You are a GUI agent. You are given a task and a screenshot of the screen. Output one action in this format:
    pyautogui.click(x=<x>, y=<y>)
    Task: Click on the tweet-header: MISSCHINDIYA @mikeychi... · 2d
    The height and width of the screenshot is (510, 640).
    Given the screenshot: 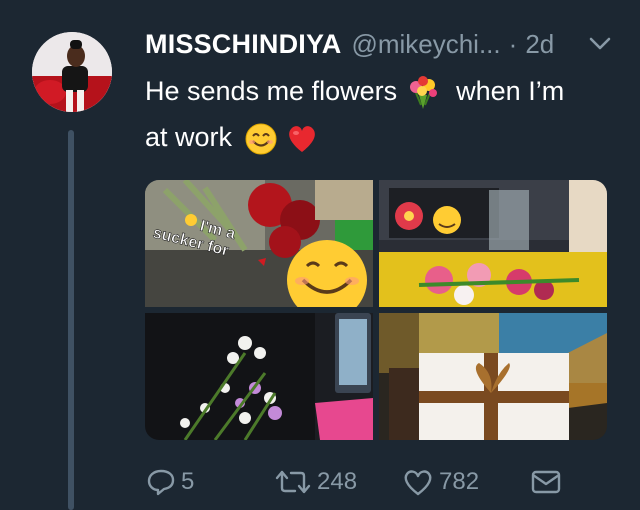 What is the action you would take?
    pyautogui.click(x=349, y=44)
    